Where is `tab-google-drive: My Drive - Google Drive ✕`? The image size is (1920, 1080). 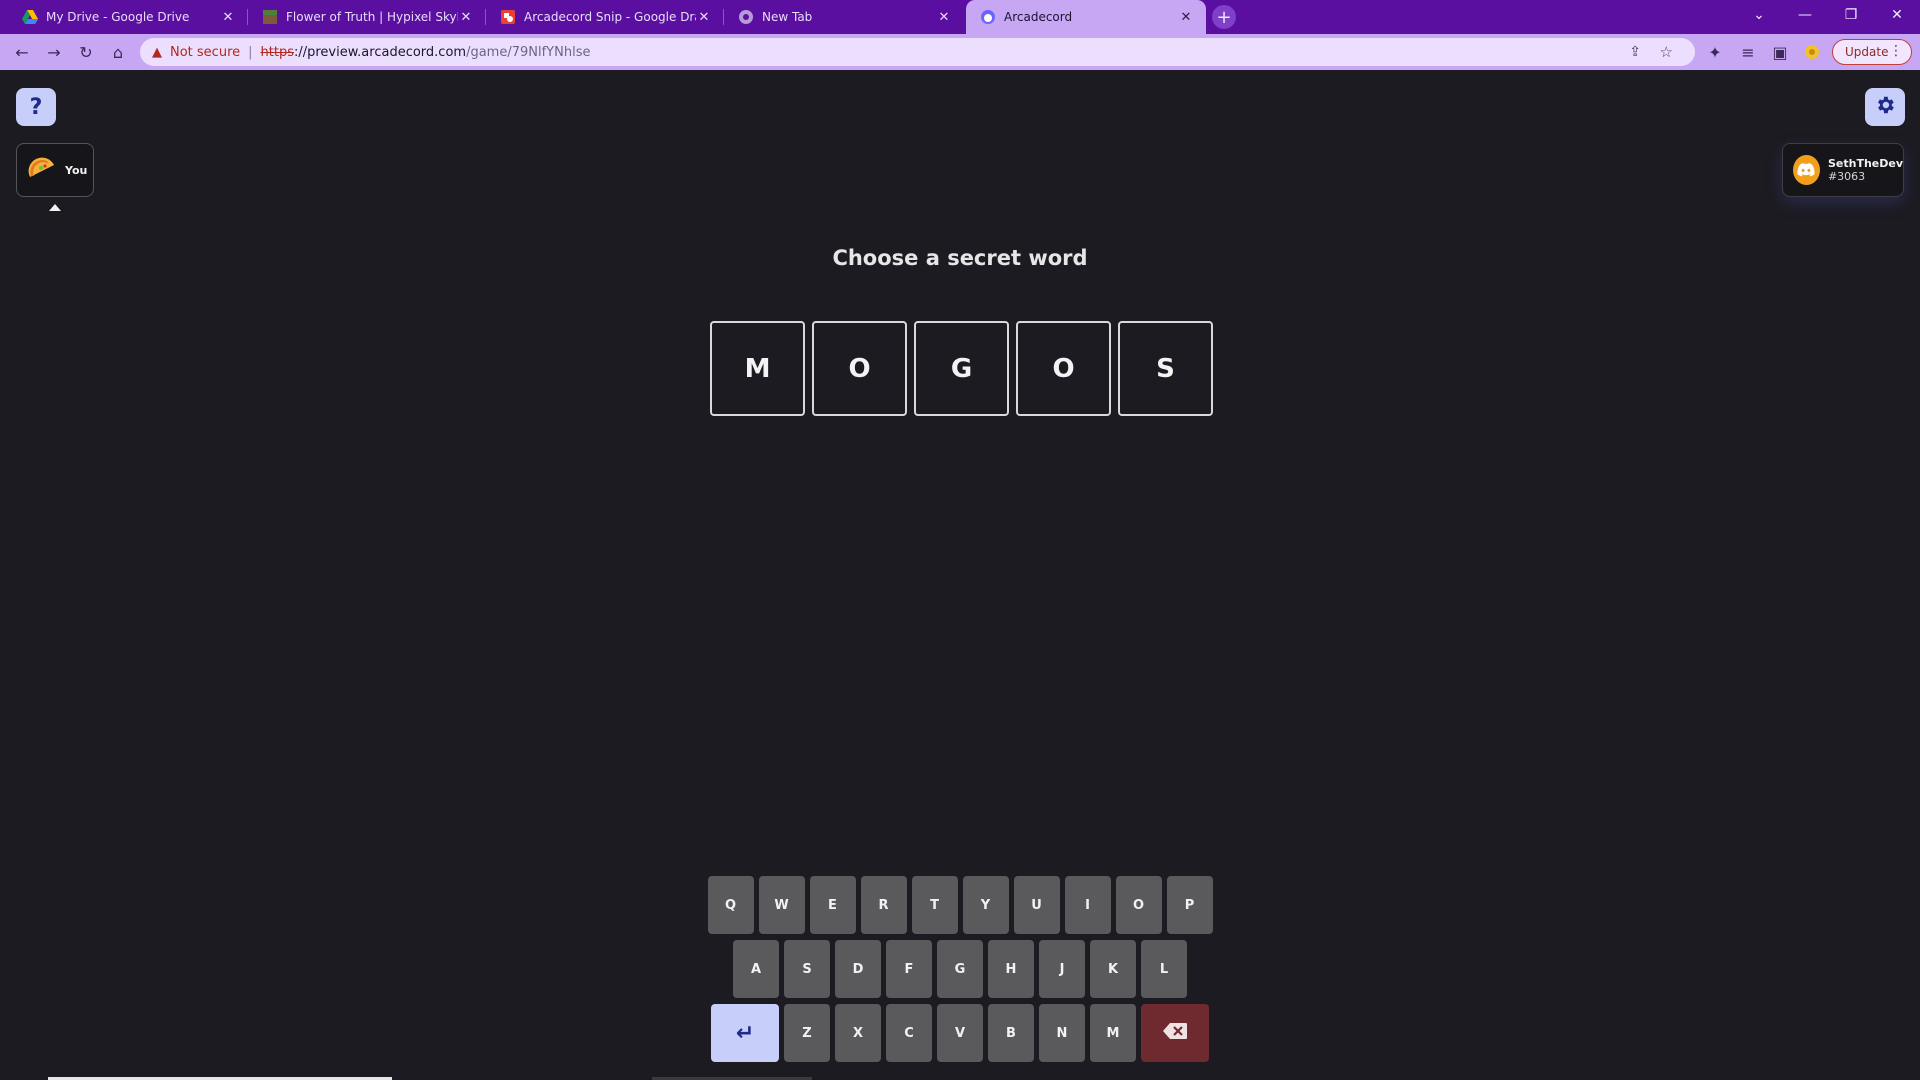
tab-google-drive: My Drive - Google Drive ✕ is located at coordinates (128, 17).